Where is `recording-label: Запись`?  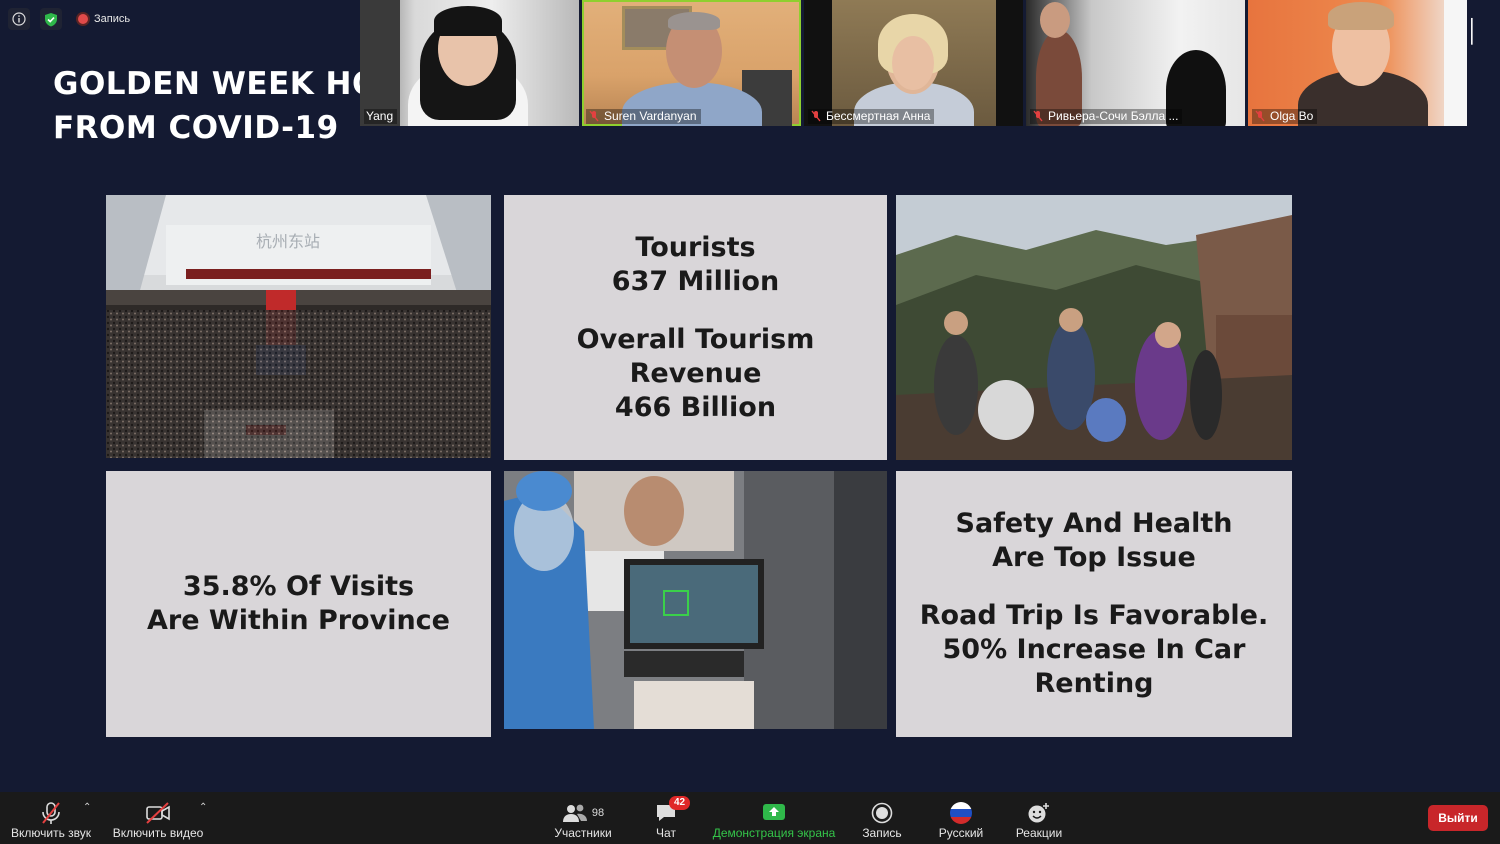 recording-label: Запись is located at coordinates (112, 19).